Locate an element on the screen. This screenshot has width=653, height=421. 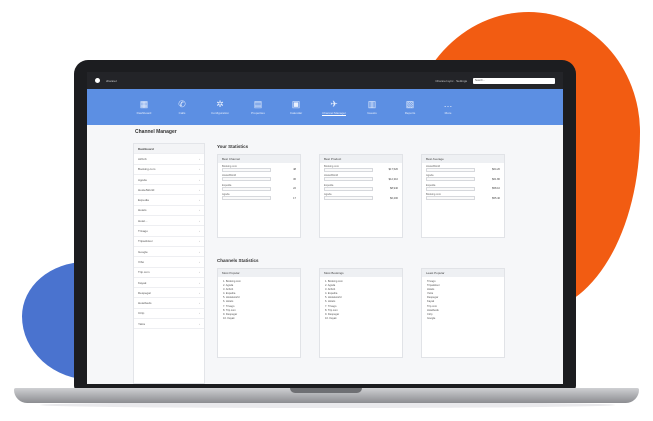
sidebar-item: Despegar › is located at coordinates (169, 293).